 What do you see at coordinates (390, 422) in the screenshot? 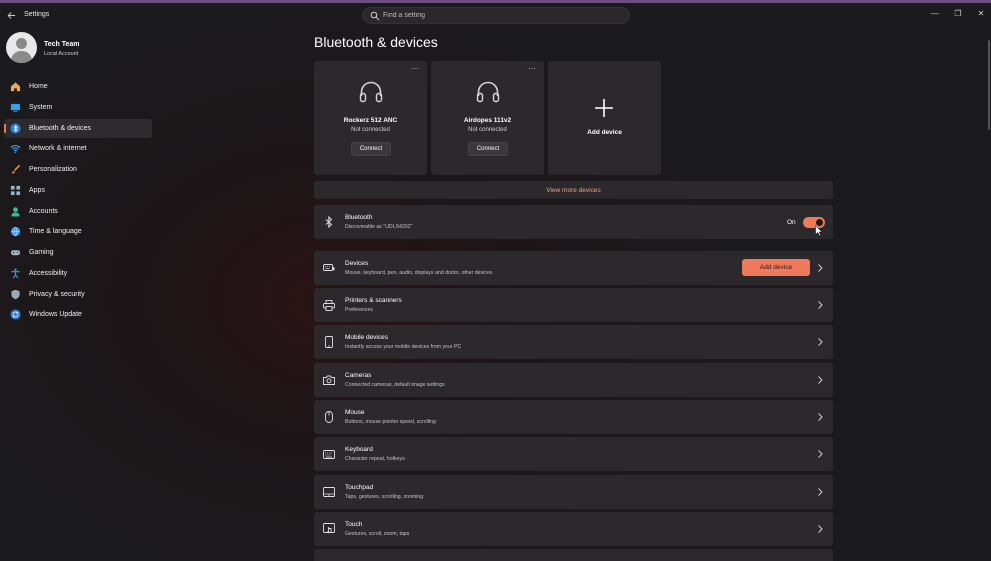
I see `row-subtitle: Buttons, mouse pointer speed, scrolling` at bounding box center [390, 422].